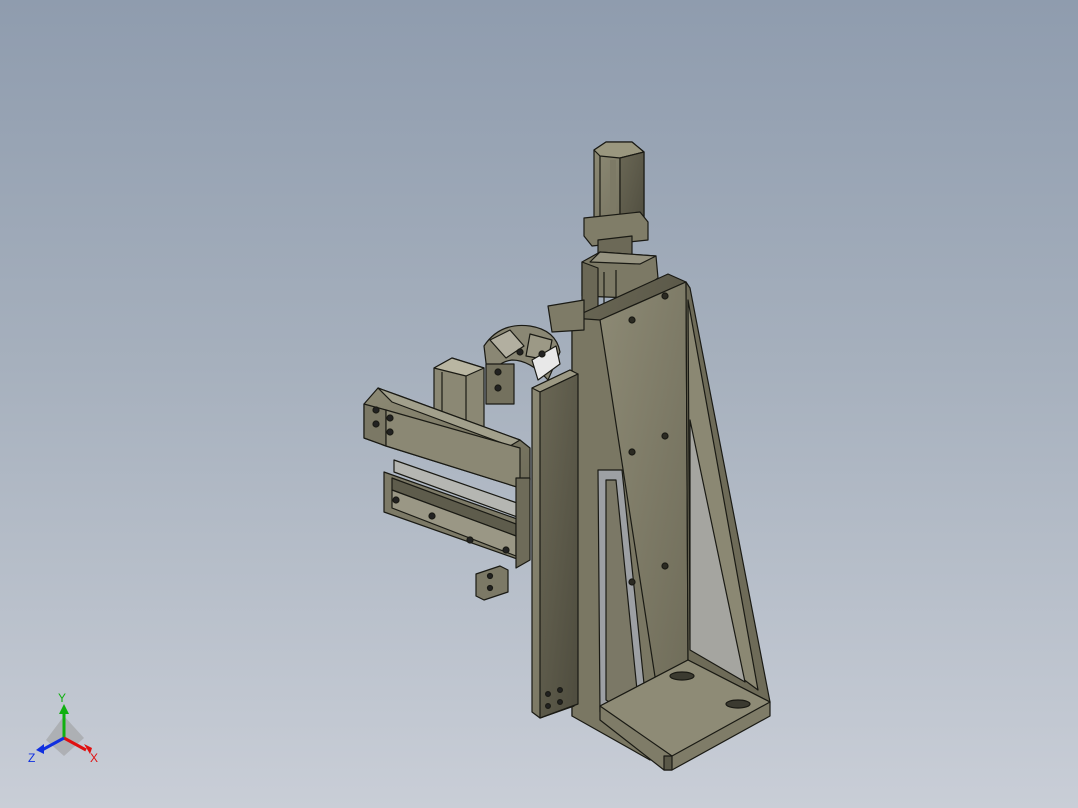  What do you see at coordinates (94, 758) in the screenshot?
I see `x-axis-label: X` at bounding box center [94, 758].